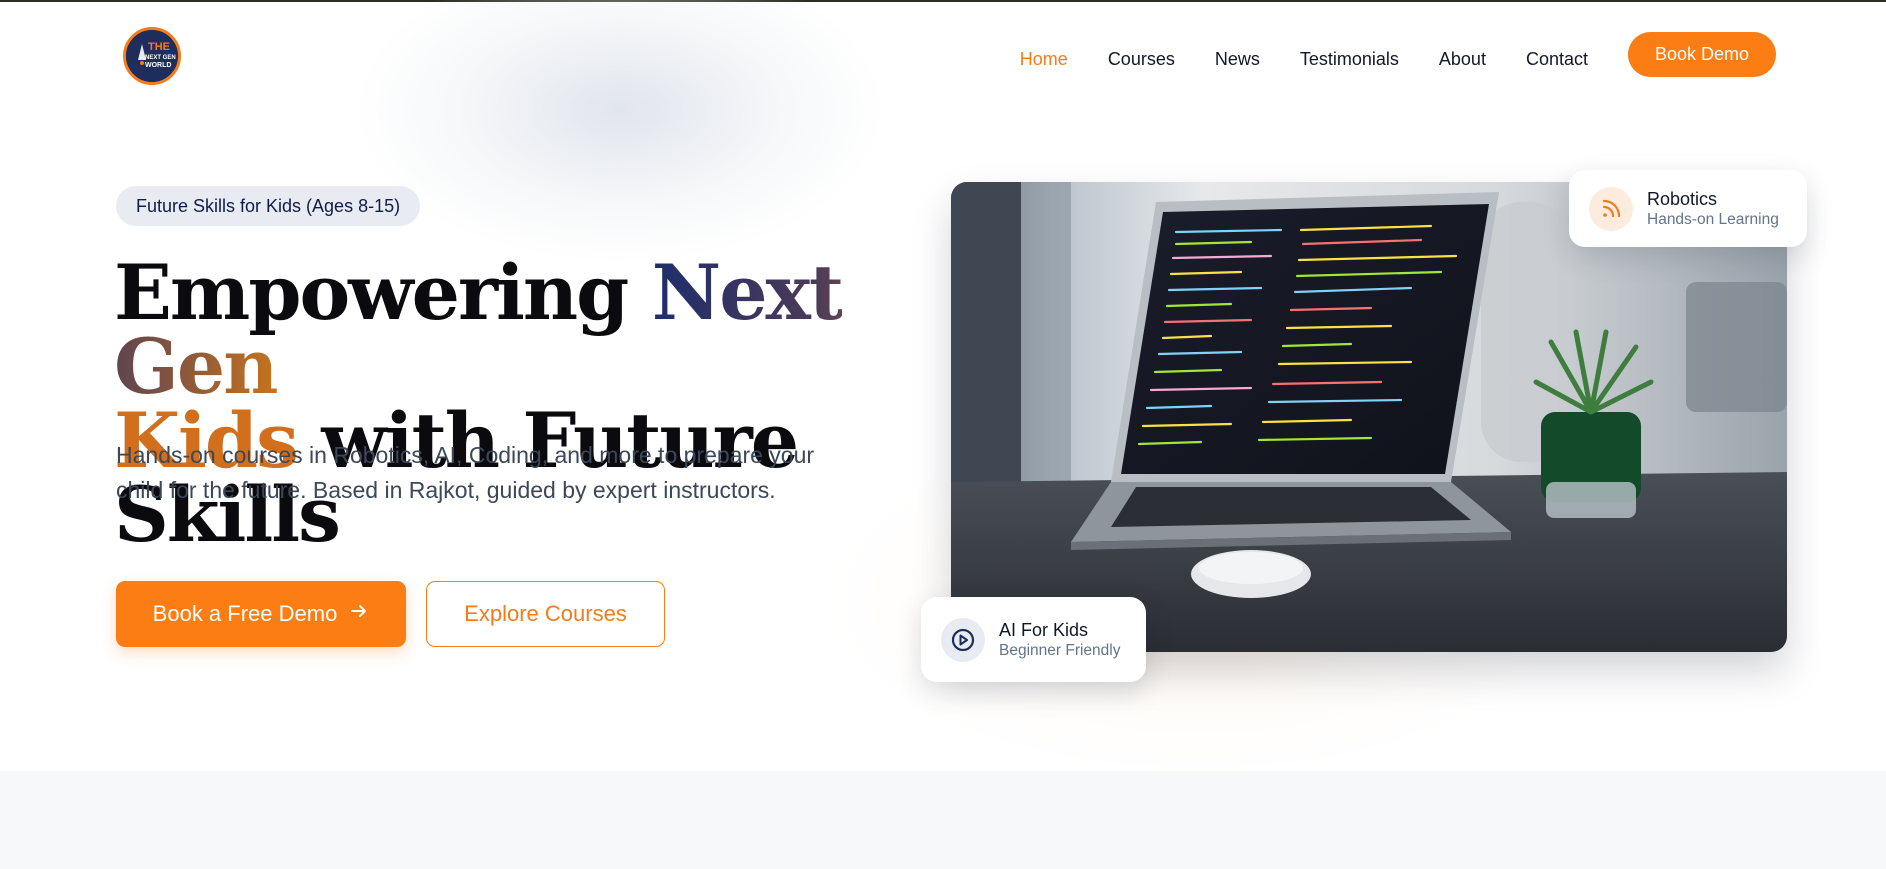 The width and height of the screenshot is (1886, 869). Describe the element at coordinates (1702, 54) in the screenshot. I see `book-demo-button: Book Demo` at that location.